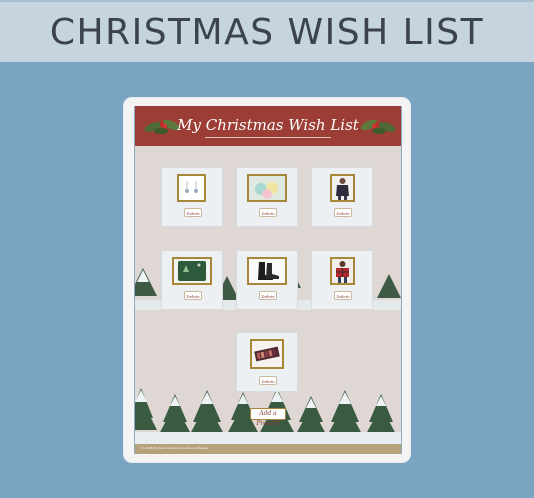 Image resolution: width=534 pixels, height=498 pixels. I want to click on phone-case-image, so click(192, 271).